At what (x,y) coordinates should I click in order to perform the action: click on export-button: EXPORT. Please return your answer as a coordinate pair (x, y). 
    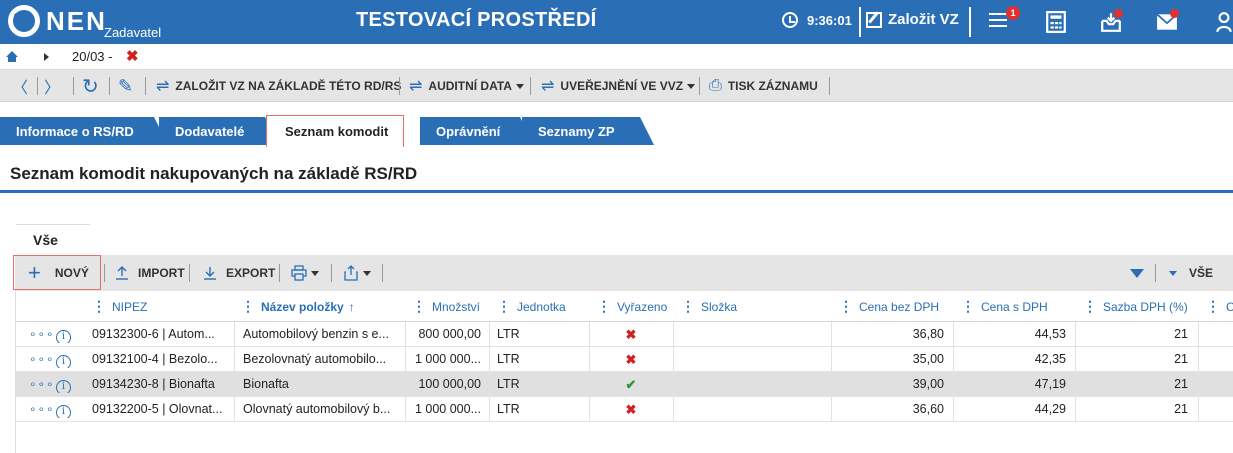
    Looking at the image, I should click on (238, 273).